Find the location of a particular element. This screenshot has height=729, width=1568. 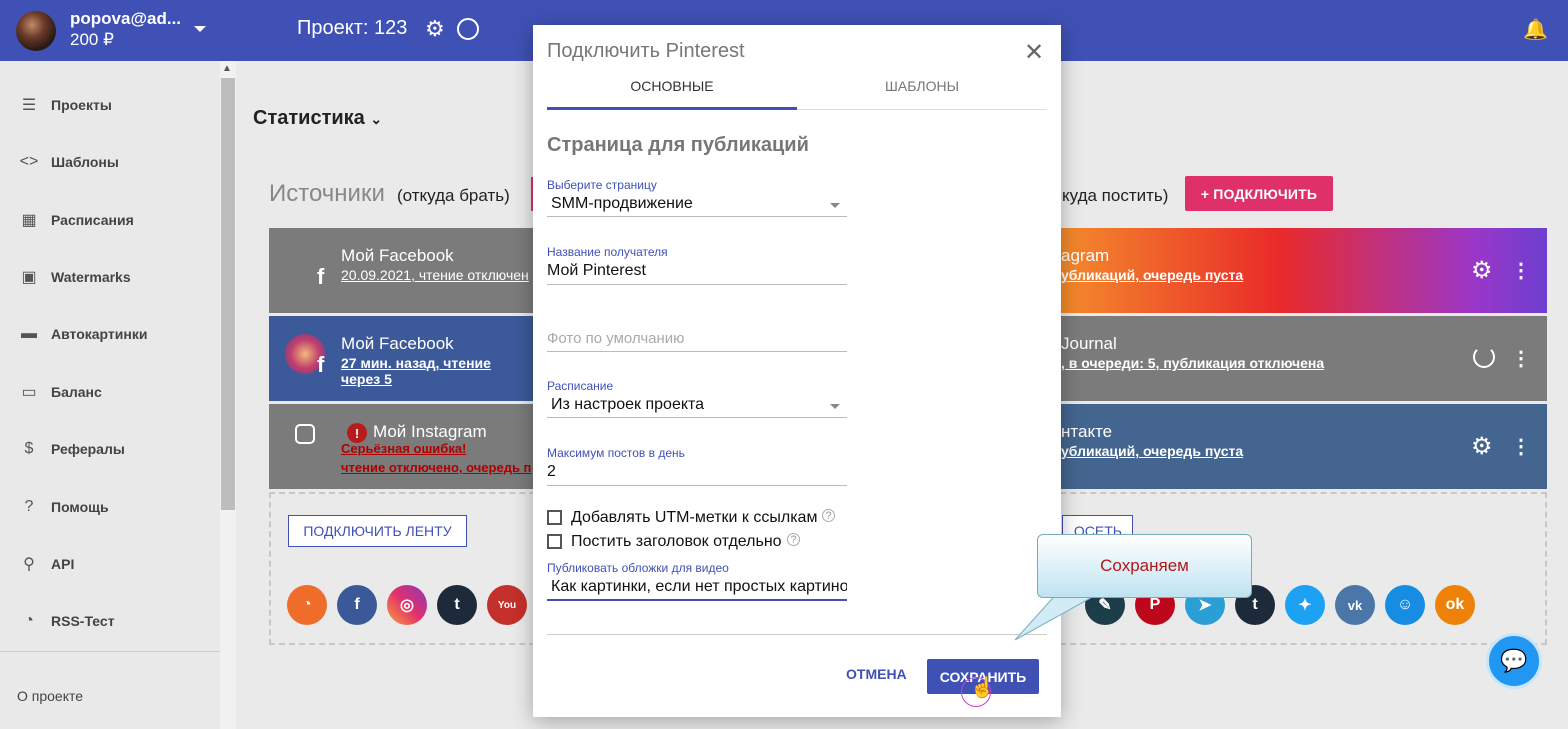

bell-icon: 🔔 is located at coordinates (1535, 29).